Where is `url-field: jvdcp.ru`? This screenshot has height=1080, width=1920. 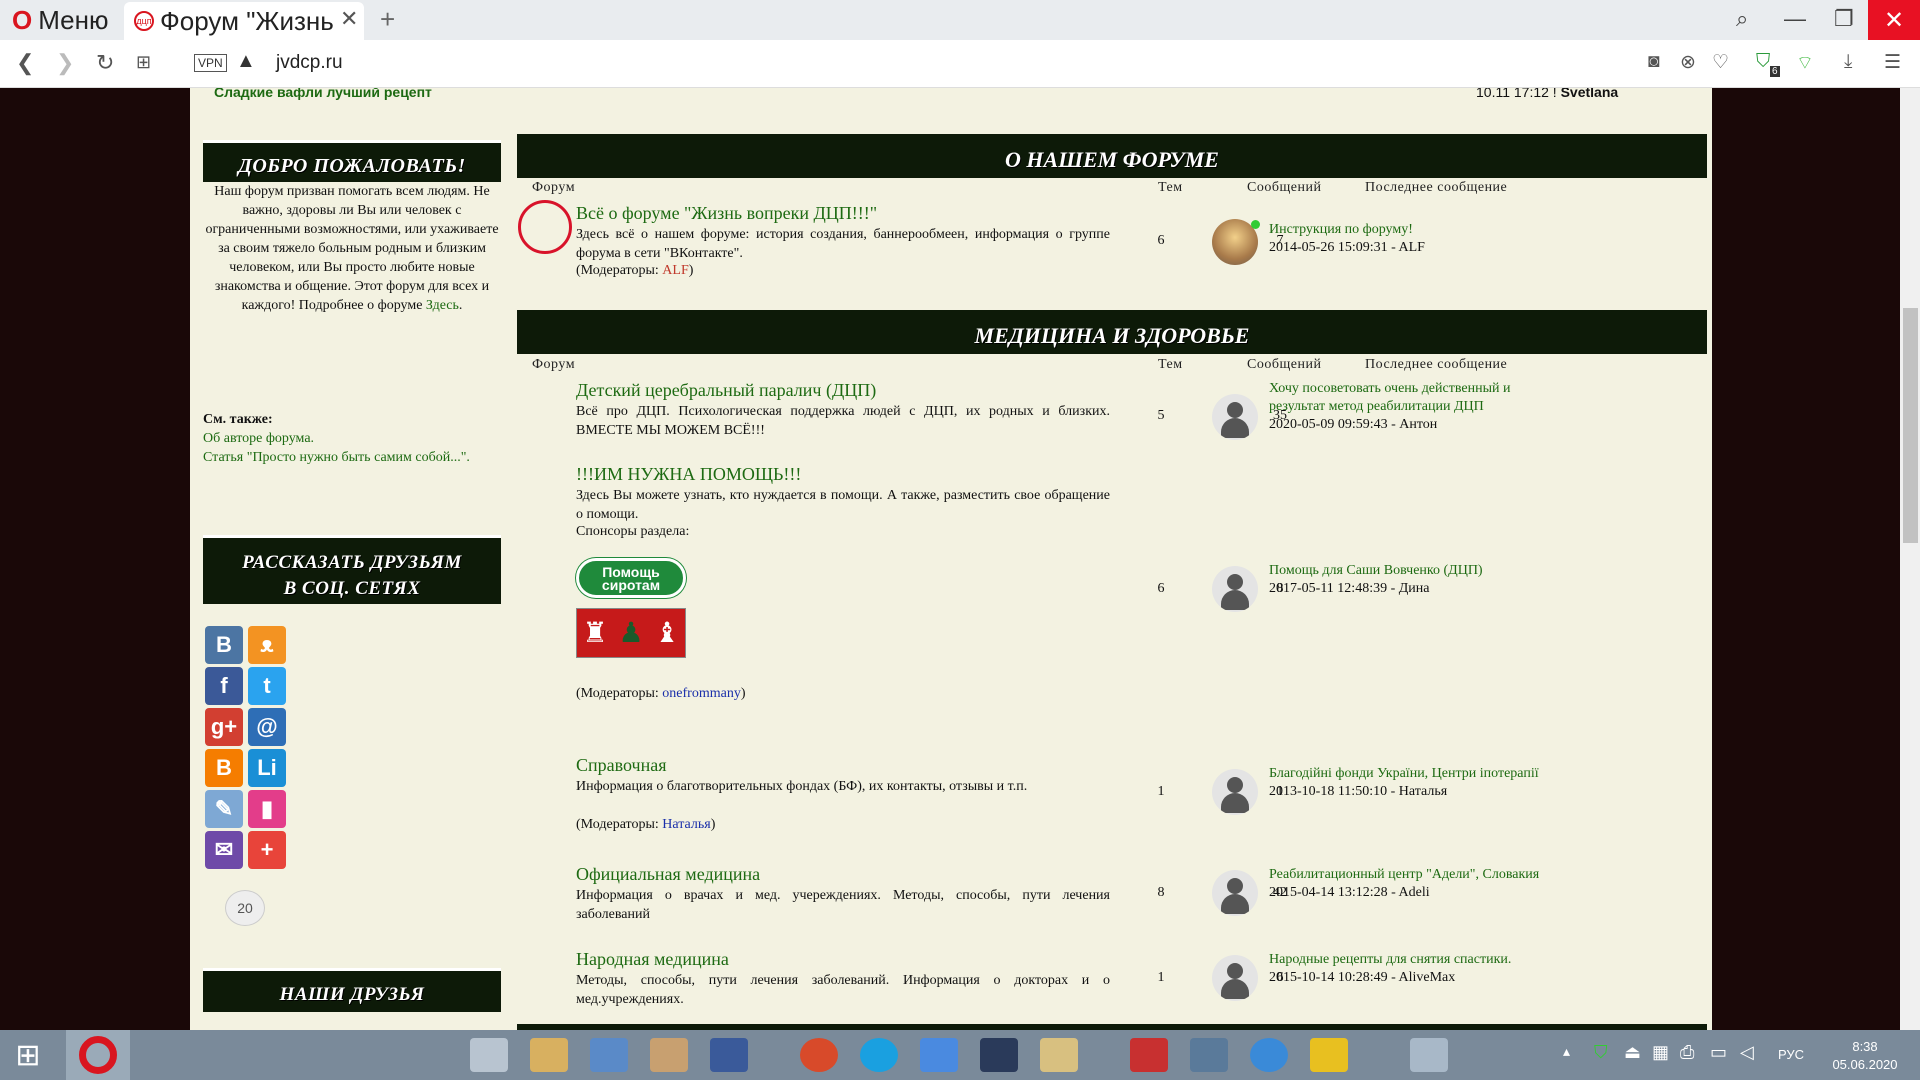
url-field: jvdcp.ru is located at coordinates (309, 63).